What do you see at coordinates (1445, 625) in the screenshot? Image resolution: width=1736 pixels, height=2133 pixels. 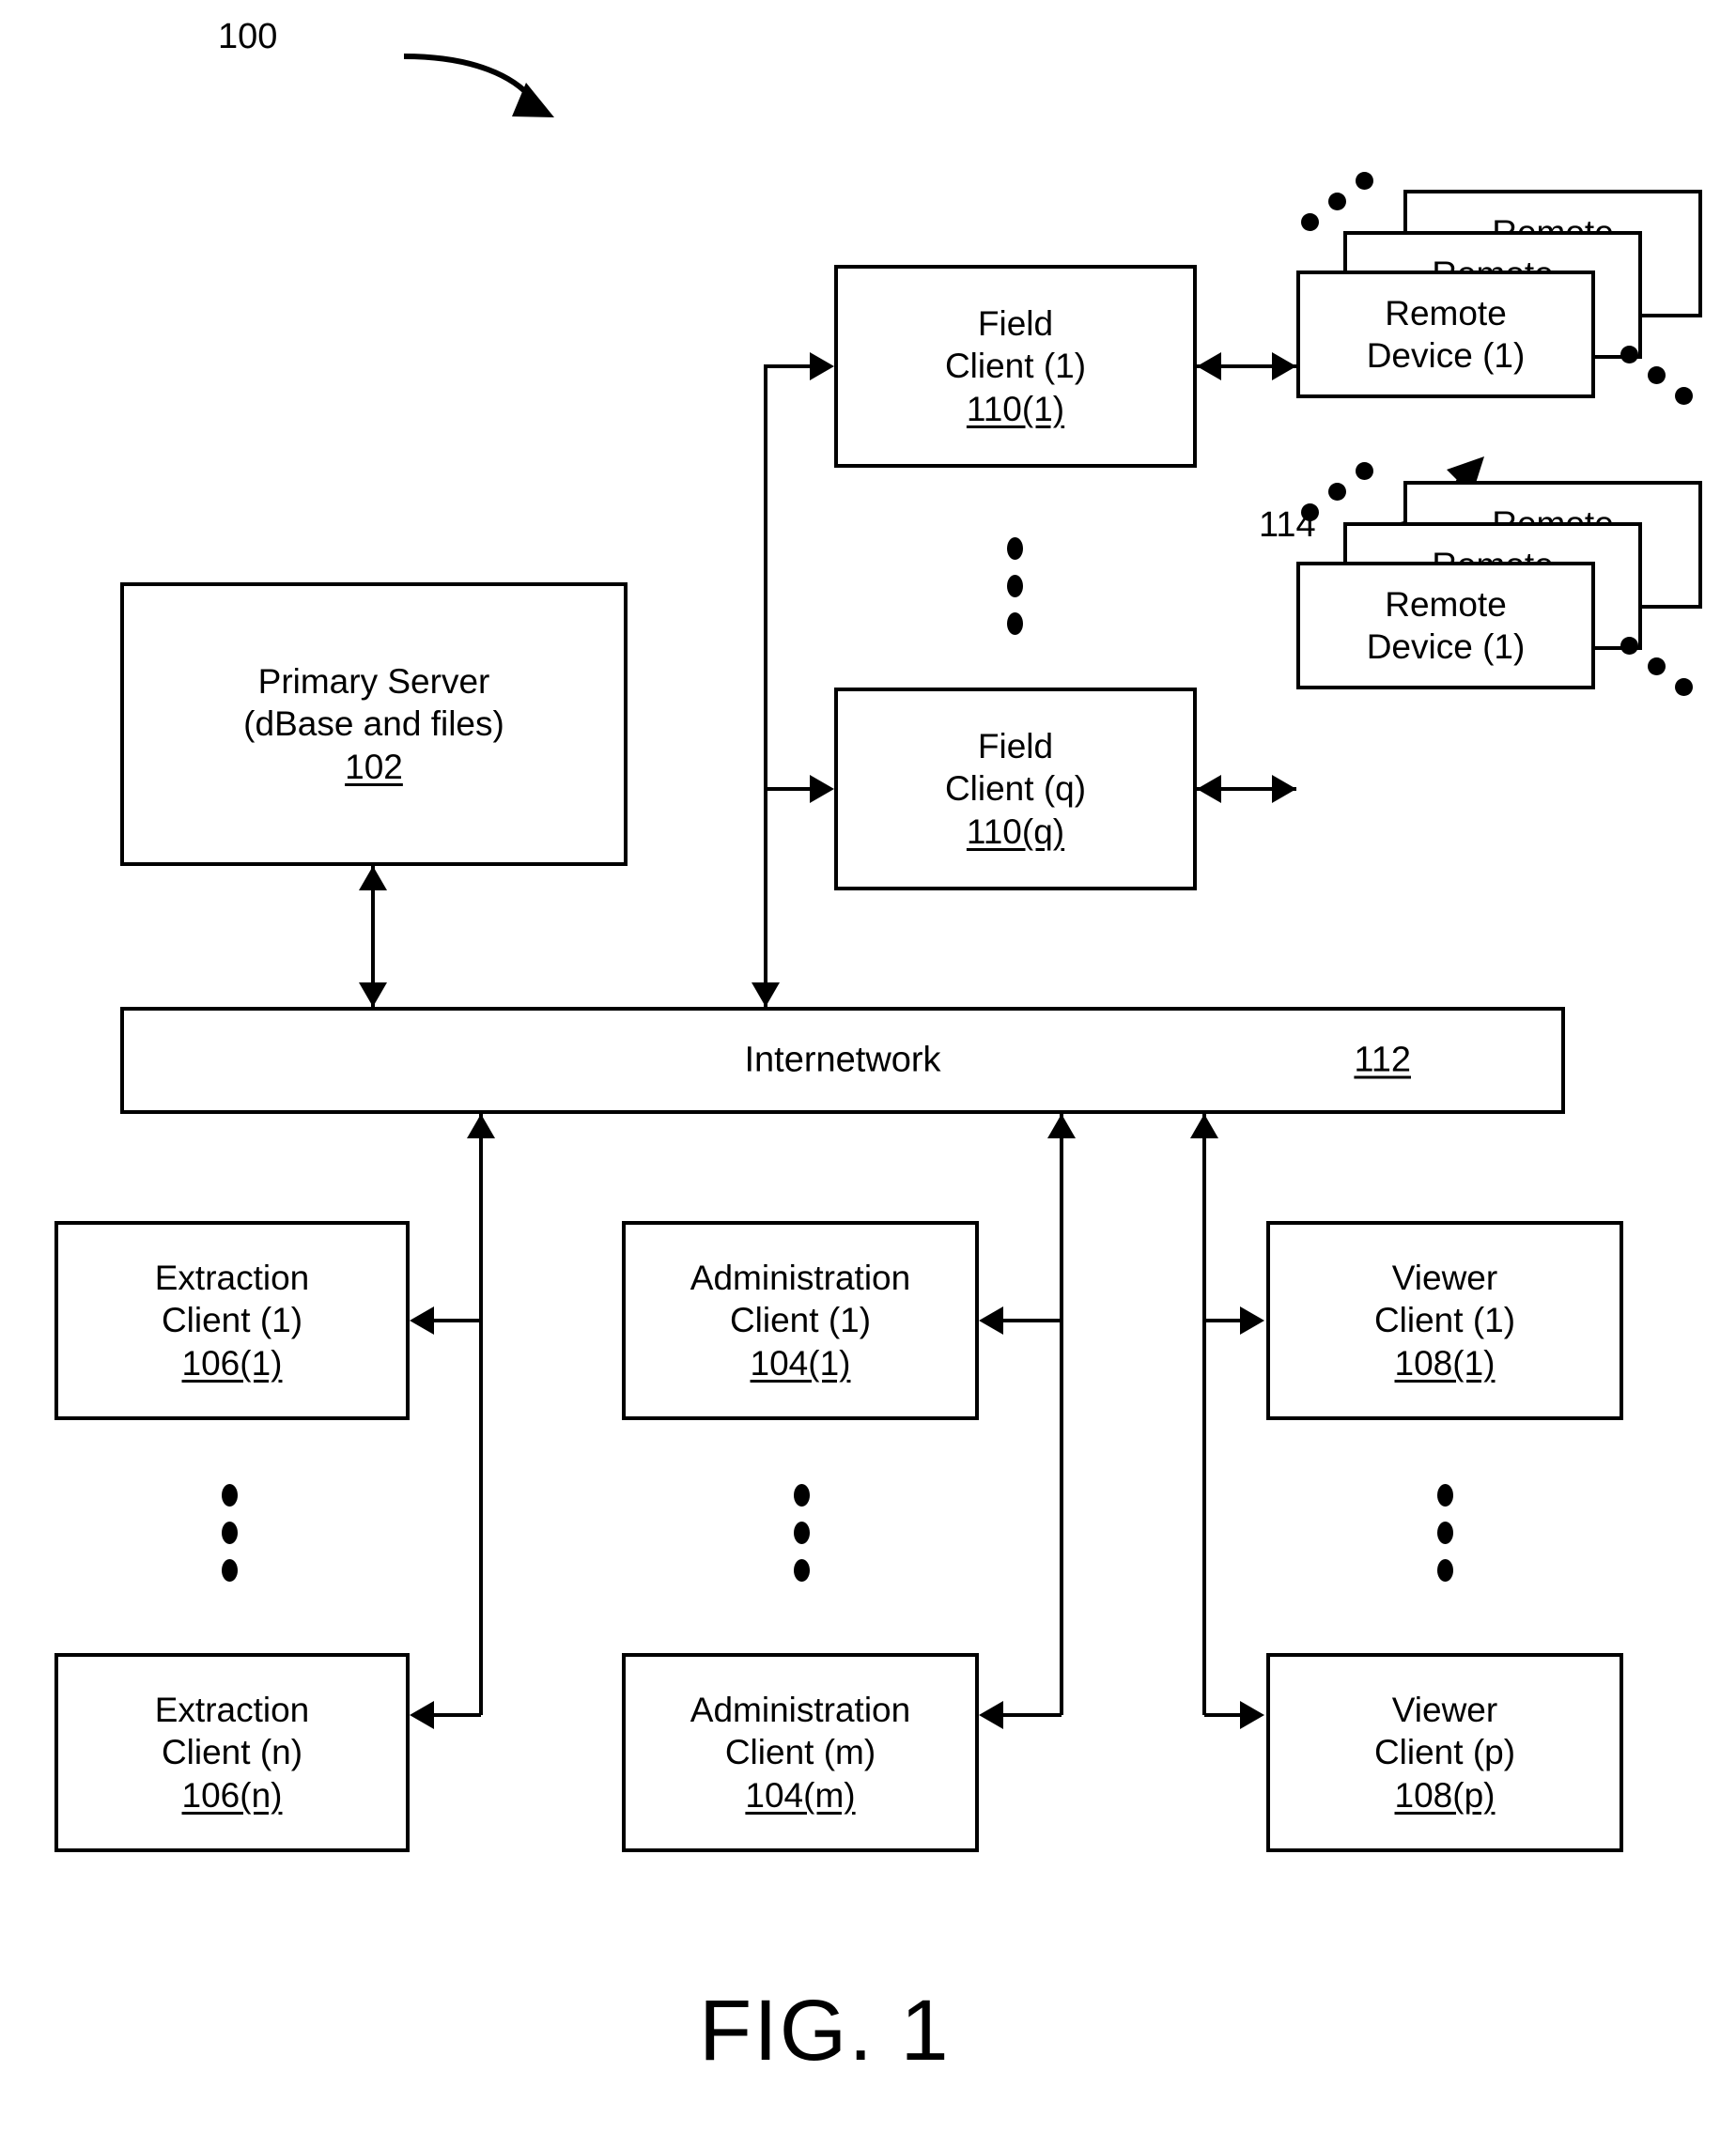 I see `remote-device-1-box-bottom: Remote Device (1)` at bounding box center [1445, 625].